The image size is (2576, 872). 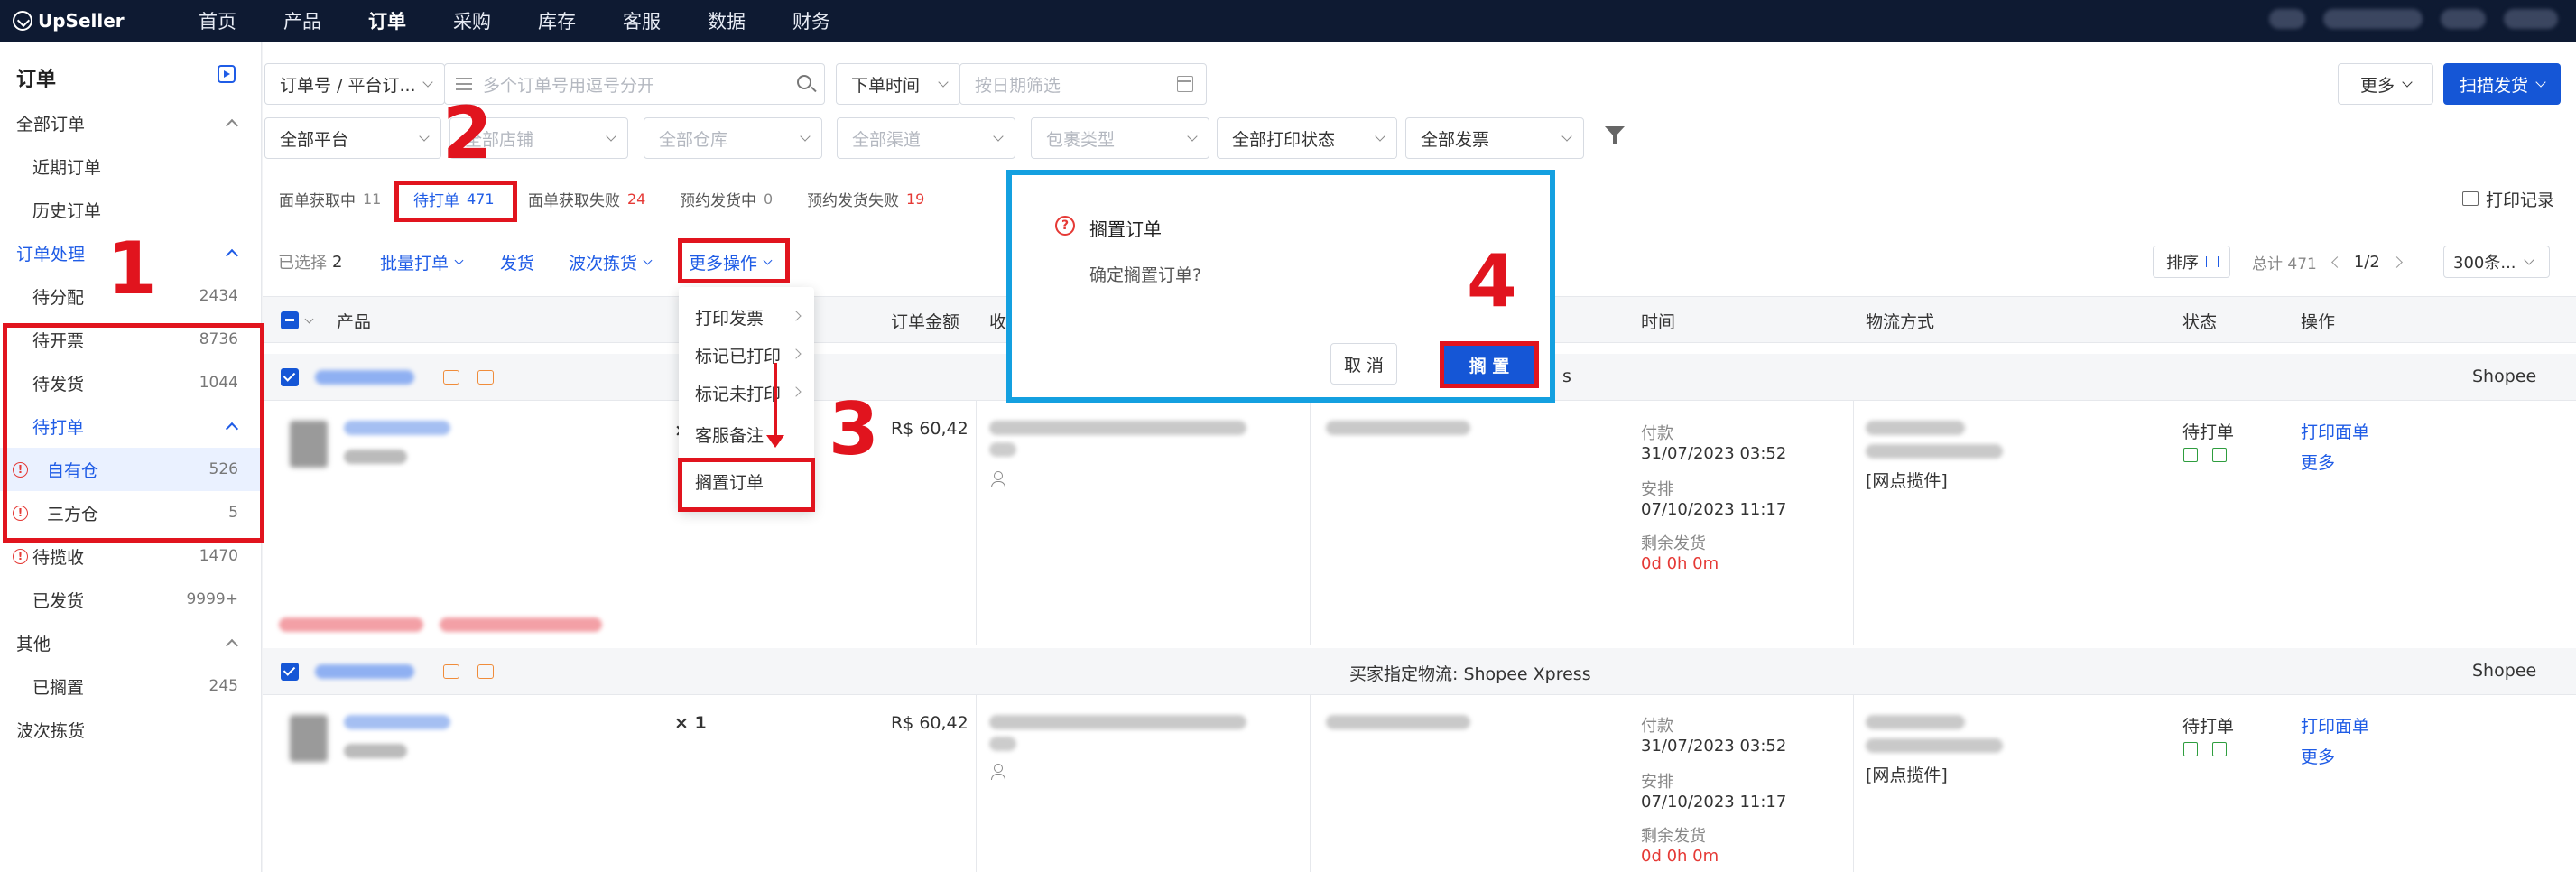 I want to click on sidebar-item-shipped: 已发货 9999+, so click(x=131, y=599).